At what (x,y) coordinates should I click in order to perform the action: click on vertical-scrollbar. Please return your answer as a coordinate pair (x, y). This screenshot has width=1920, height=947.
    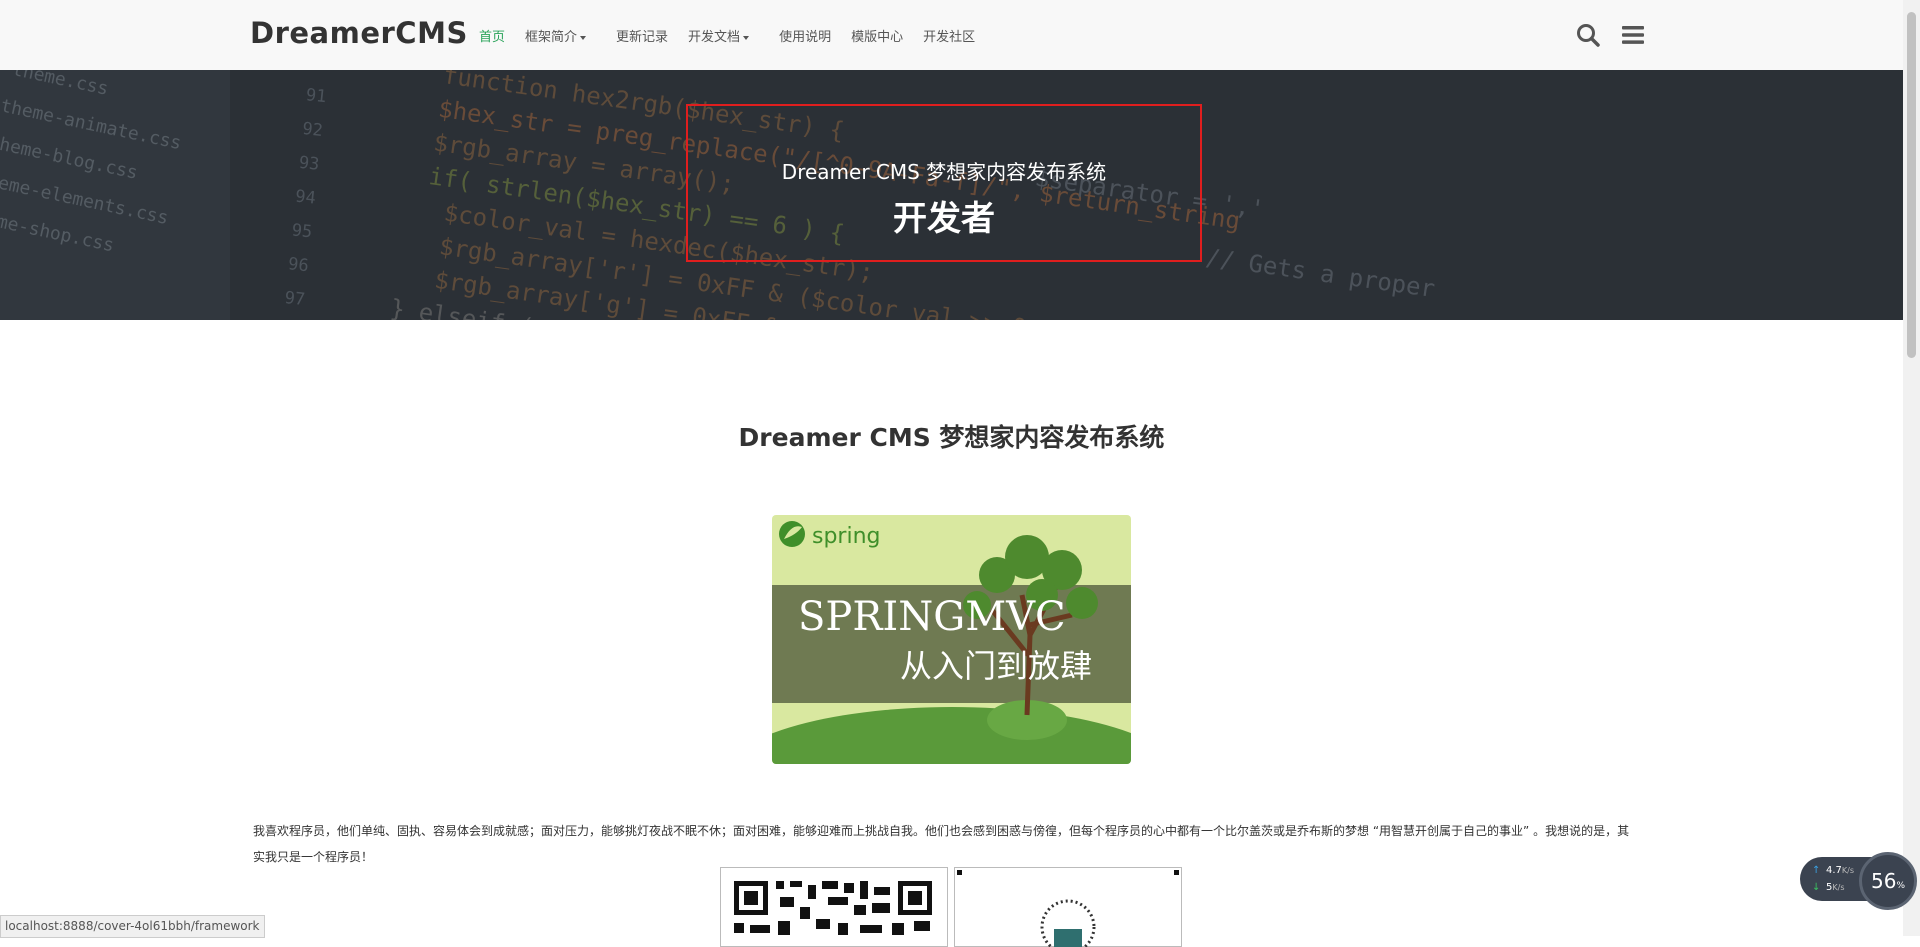
    Looking at the image, I should click on (1911, 468).